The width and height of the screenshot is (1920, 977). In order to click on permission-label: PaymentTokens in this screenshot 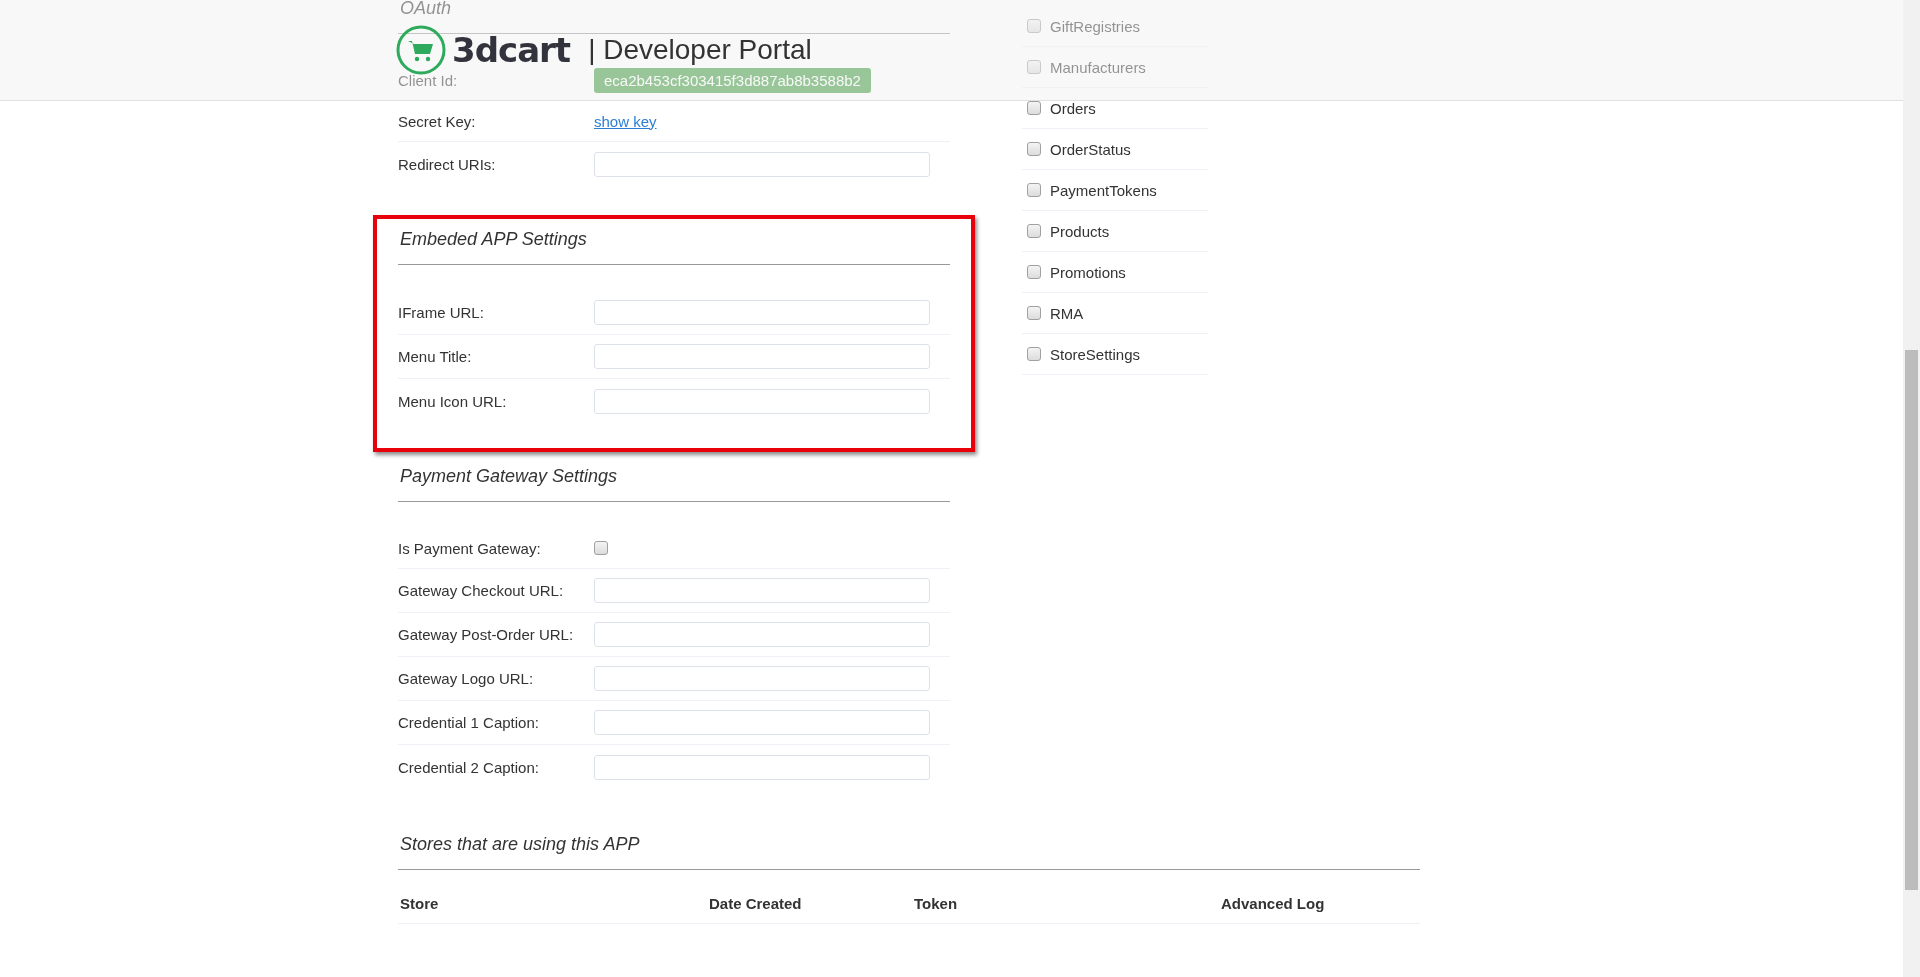, I will do `click(1103, 190)`.